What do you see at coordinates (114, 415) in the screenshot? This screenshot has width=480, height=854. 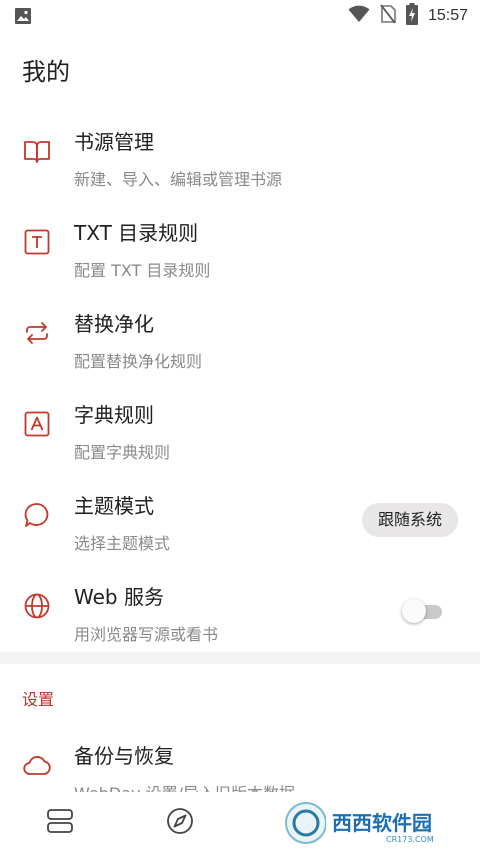 I see `item-title: 字典规则` at bounding box center [114, 415].